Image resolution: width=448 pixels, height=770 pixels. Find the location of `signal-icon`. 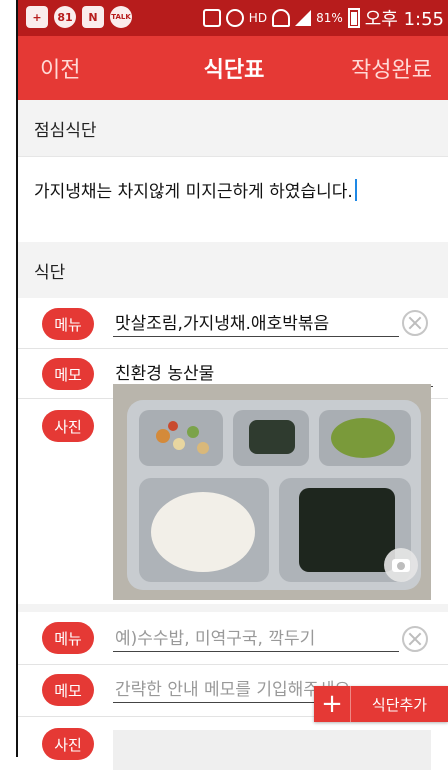

signal-icon is located at coordinates (303, 18).